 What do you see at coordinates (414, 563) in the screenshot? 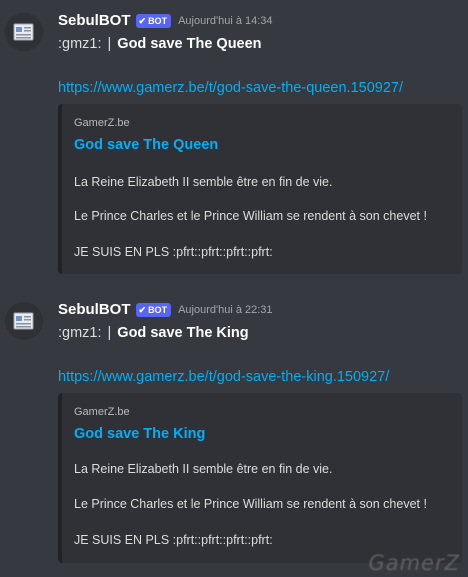
I see `watermark: GamerZ` at bounding box center [414, 563].